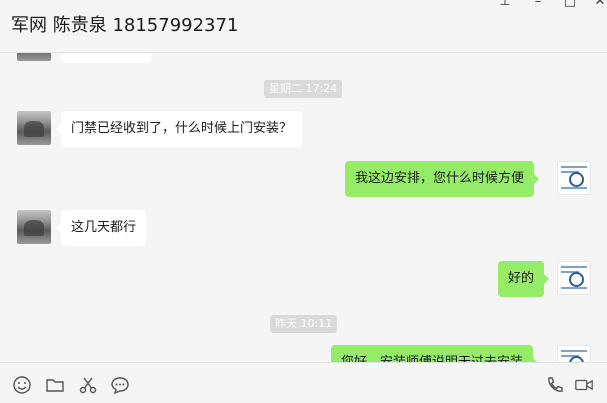  I want to click on scissors-icon, so click(88, 385).